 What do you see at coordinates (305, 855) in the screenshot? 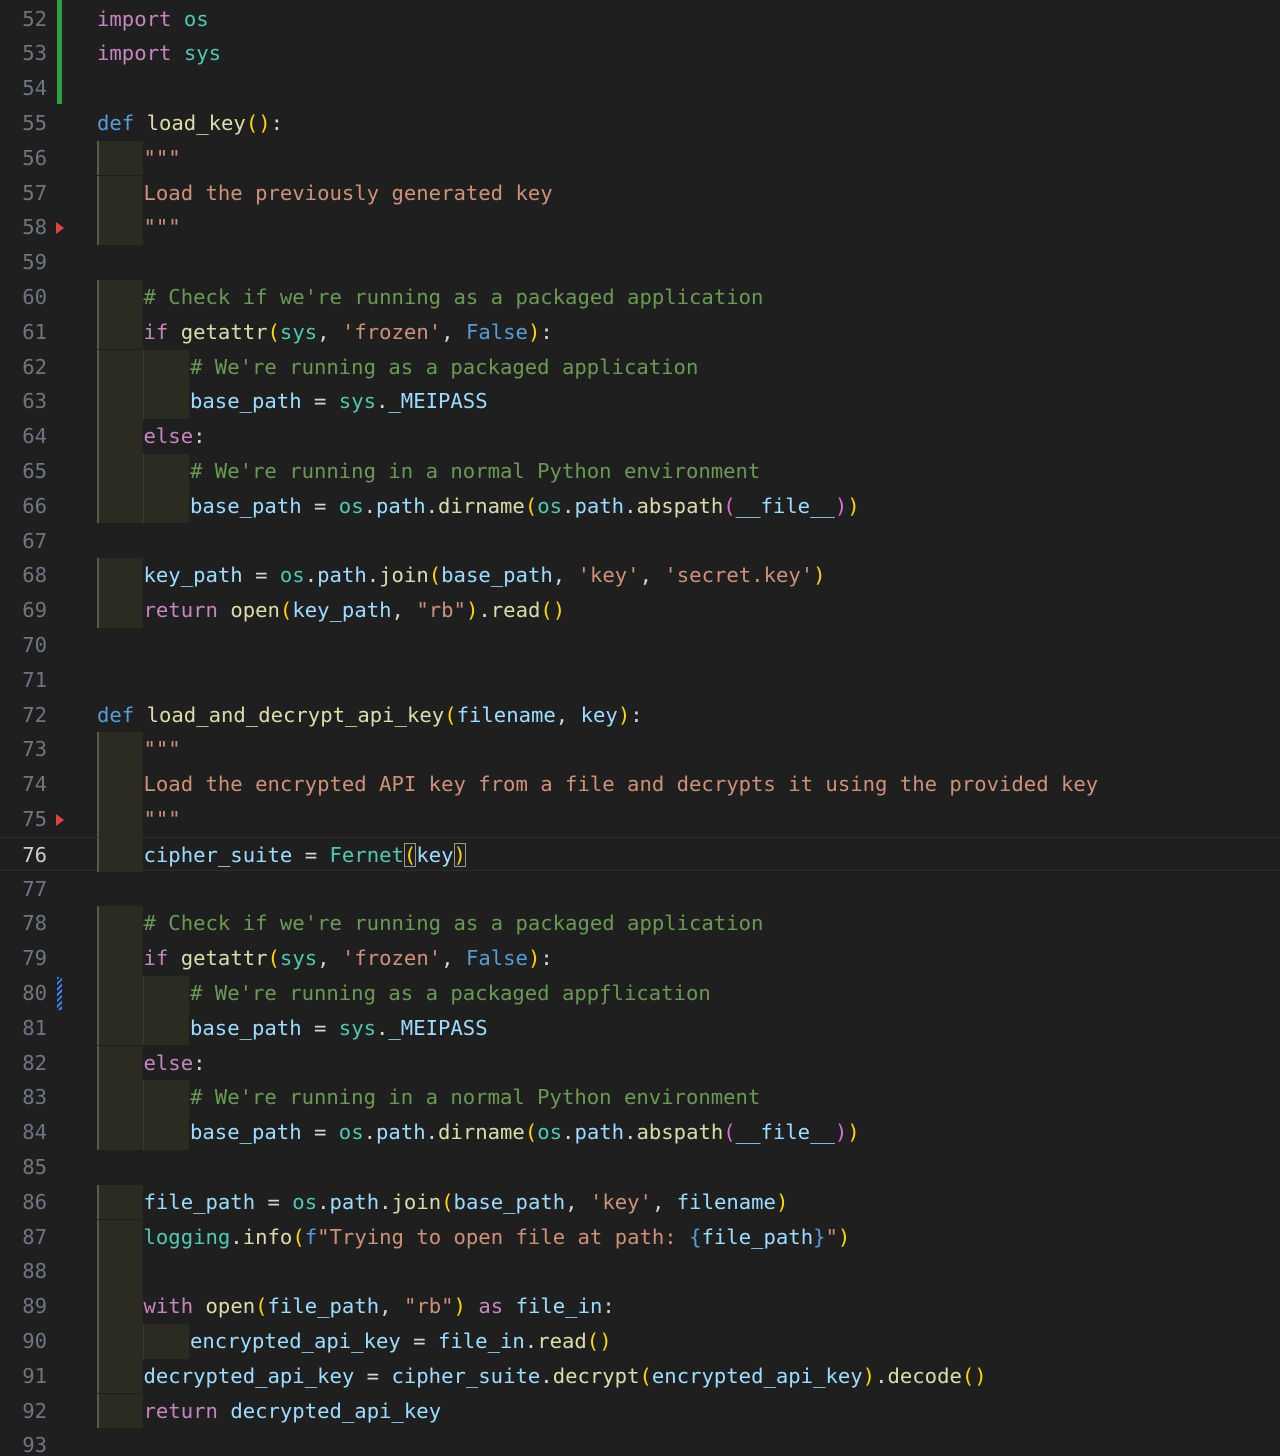
I see `code-text: cipher_suite = Fernet(key)` at bounding box center [305, 855].